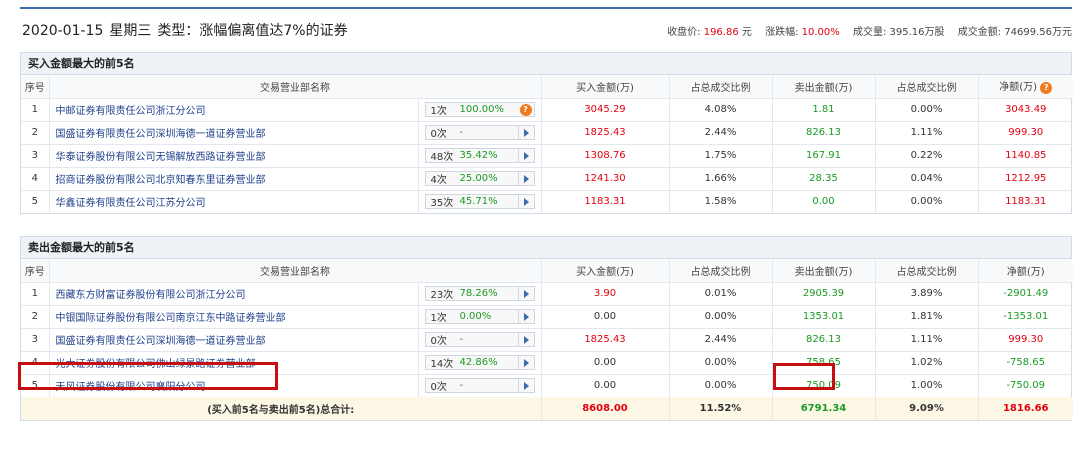 The height and width of the screenshot is (461, 1080). What do you see at coordinates (927, 363) in the screenshot?
I see `sell-ratio: 1.02%` at bounding box center [927, 363].